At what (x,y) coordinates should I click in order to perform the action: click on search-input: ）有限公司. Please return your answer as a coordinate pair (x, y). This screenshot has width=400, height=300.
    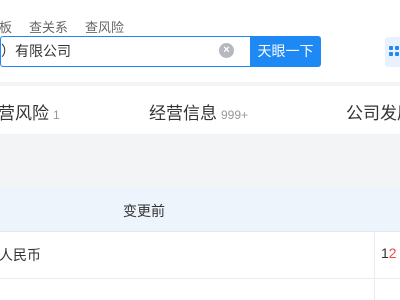
    Looking at the image, I should click on (125, 51).